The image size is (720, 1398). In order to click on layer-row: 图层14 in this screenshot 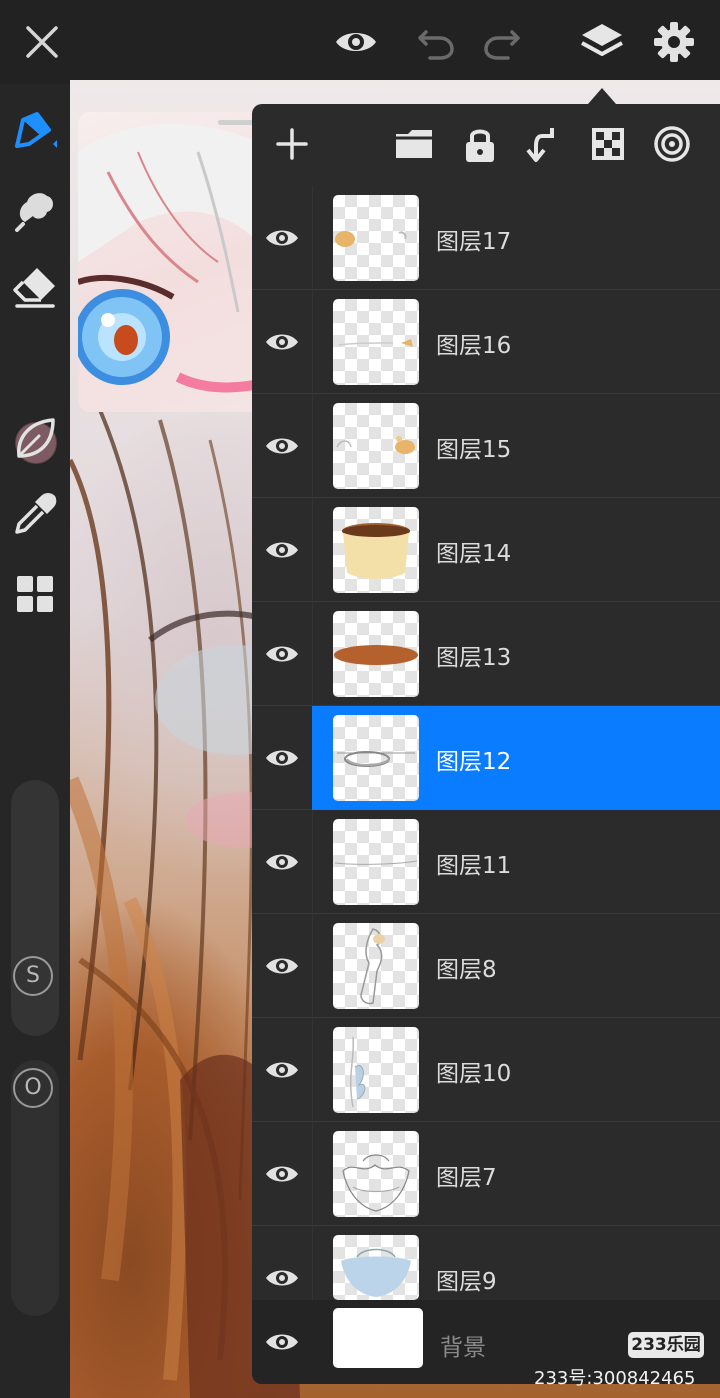, I will do `click(486, 550)`.